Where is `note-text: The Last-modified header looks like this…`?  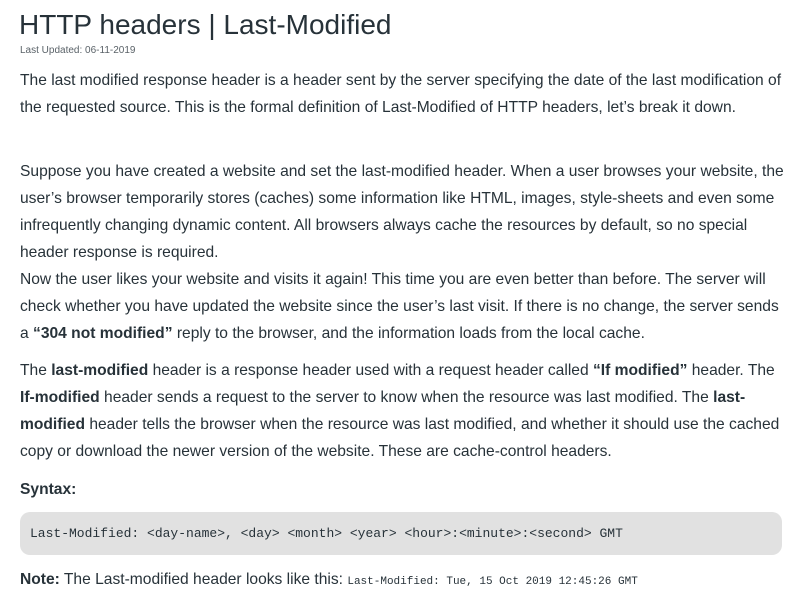 note-text: The Last-modified header looks like this… is located at coordinates (203, 579).